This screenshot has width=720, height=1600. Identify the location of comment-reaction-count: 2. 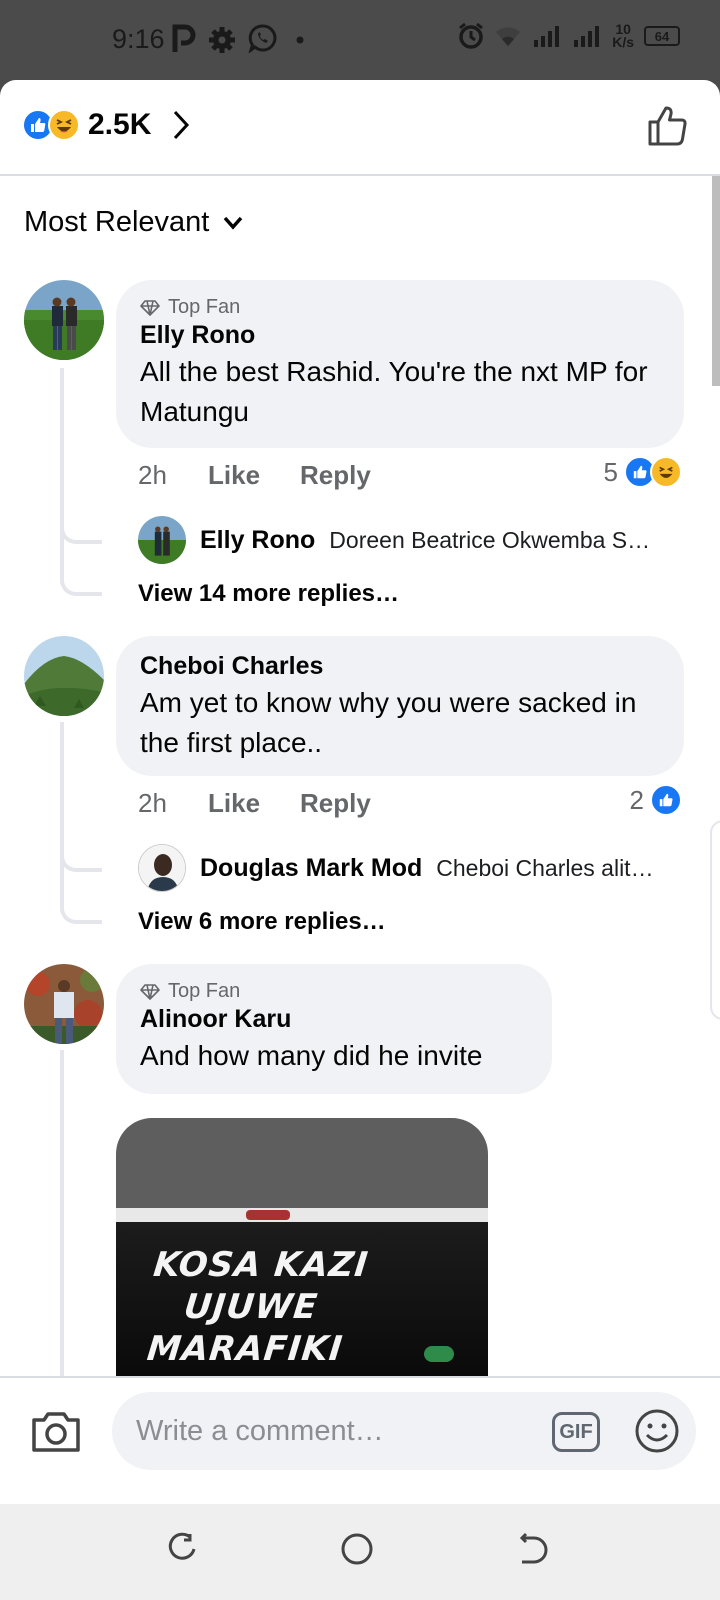
(656, 800).